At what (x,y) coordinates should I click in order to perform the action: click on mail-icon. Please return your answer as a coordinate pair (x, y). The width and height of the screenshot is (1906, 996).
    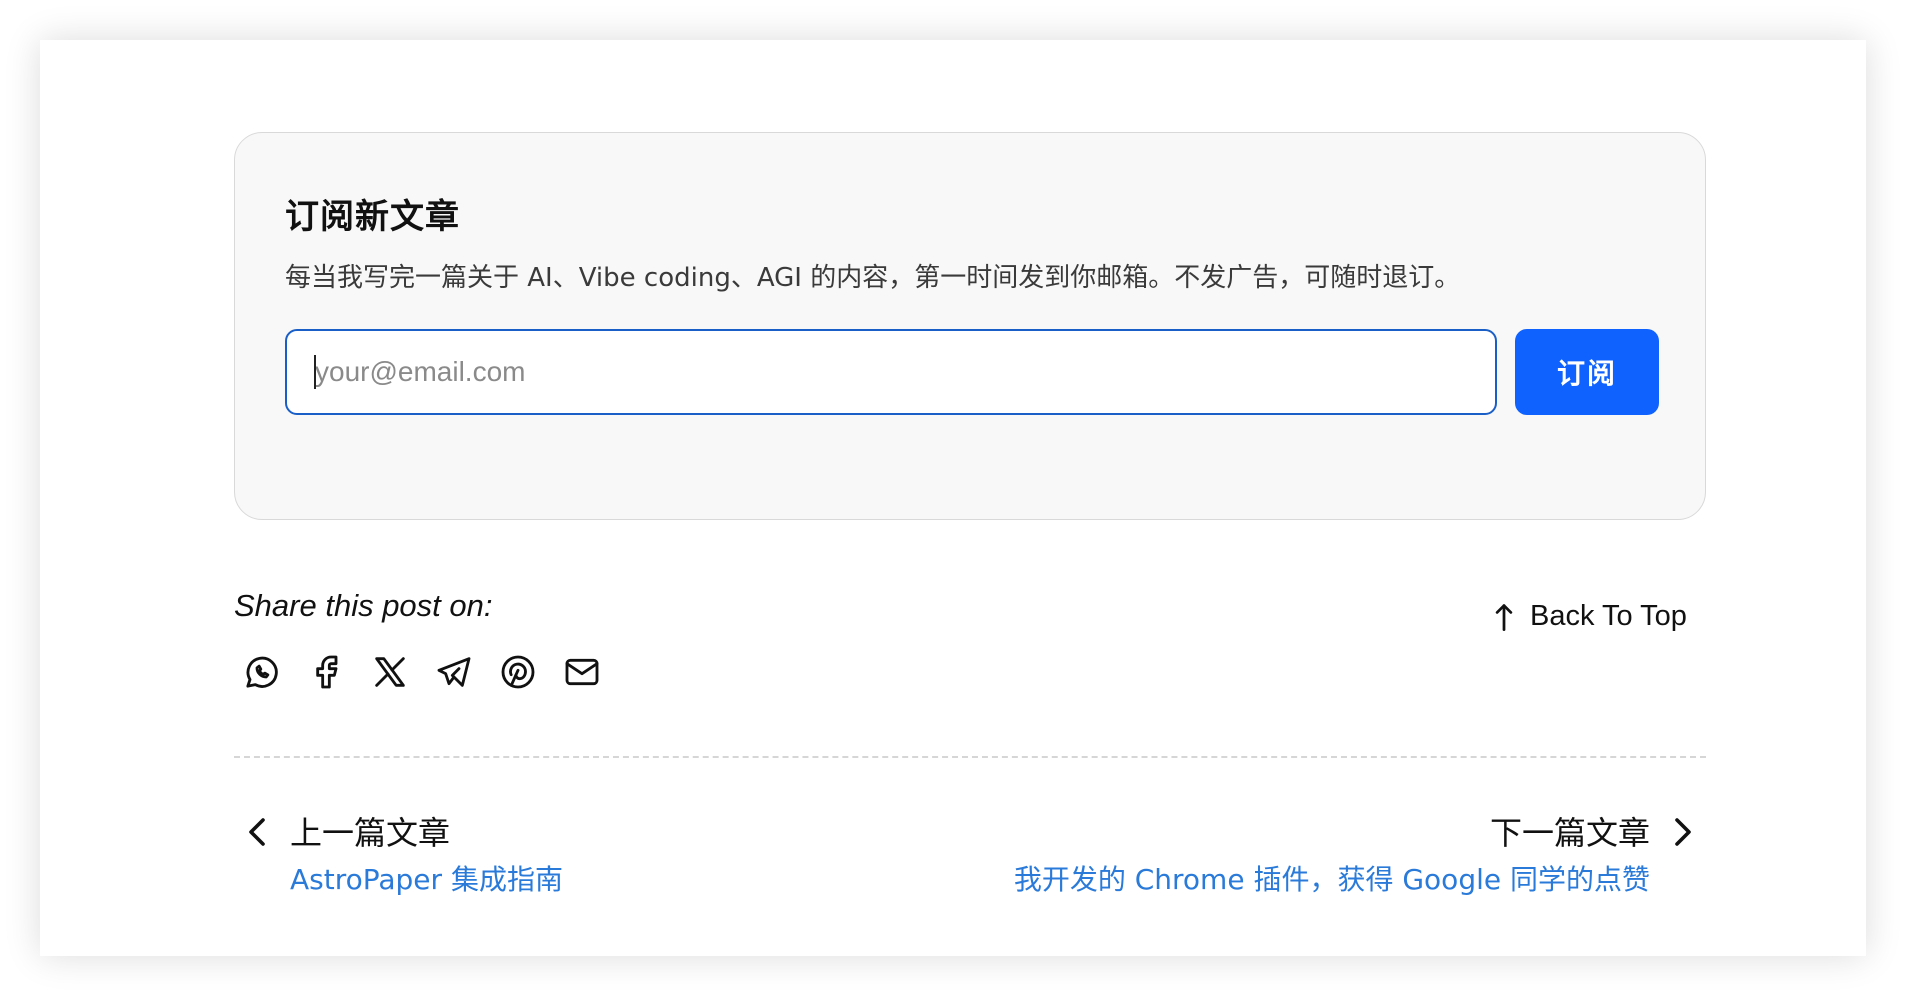
    Looking at the image, I should click on (582, 672).